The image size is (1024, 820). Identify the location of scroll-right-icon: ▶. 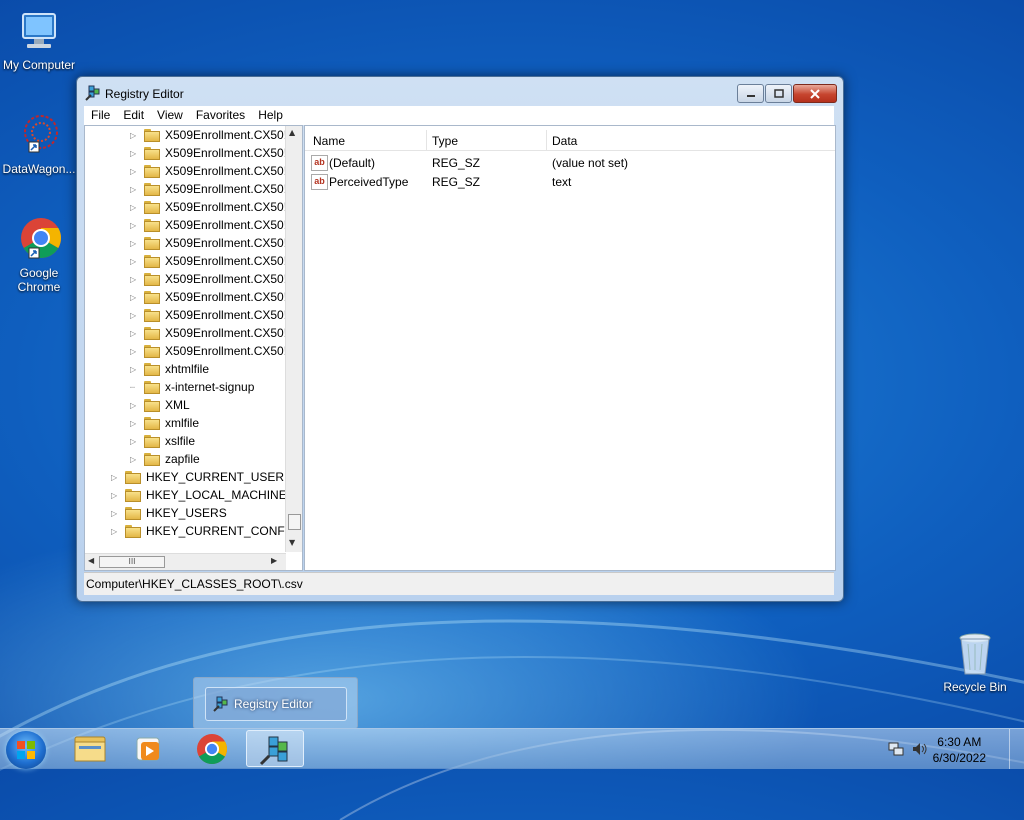
(274, 560).